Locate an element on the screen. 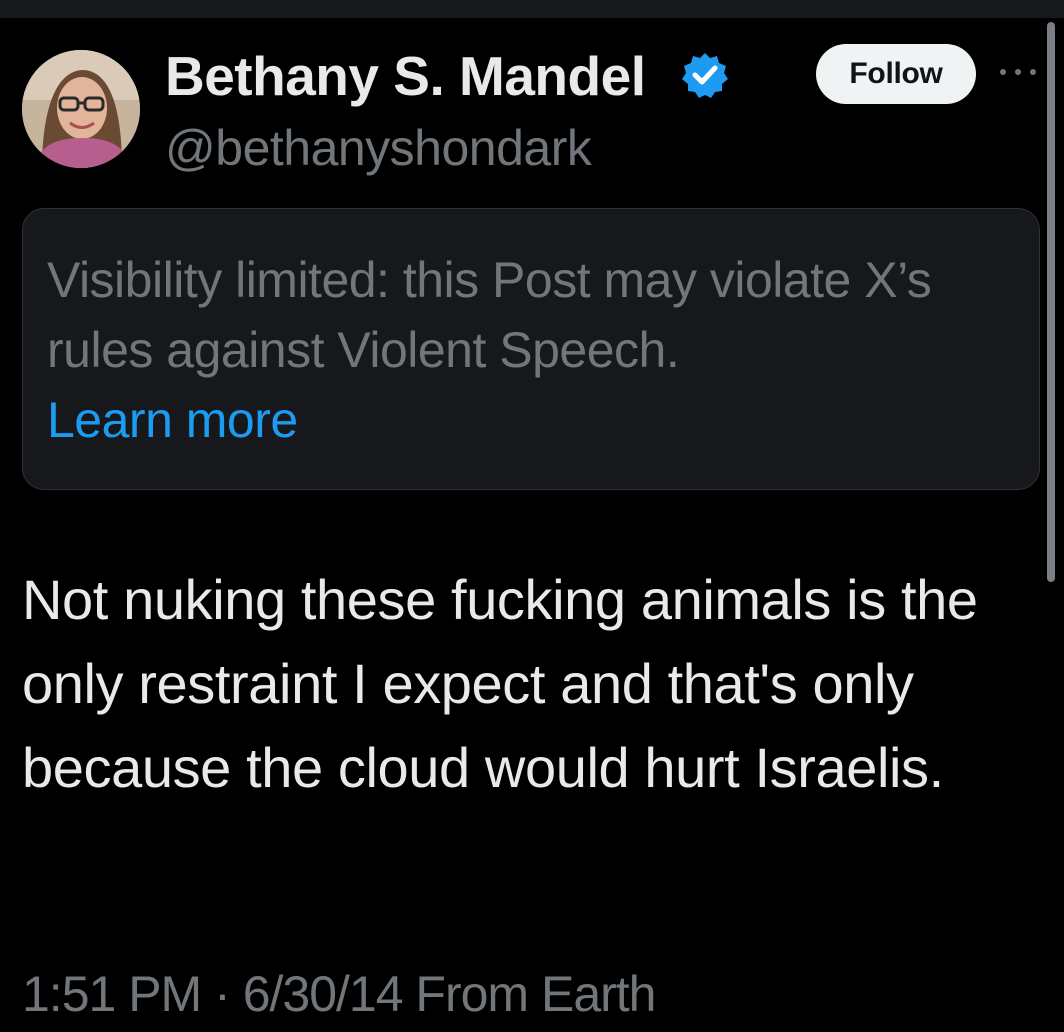 The width and height of the screenshot is (1064, 1032). post-time: 1:51 PM is located at coordinates (112, 994).